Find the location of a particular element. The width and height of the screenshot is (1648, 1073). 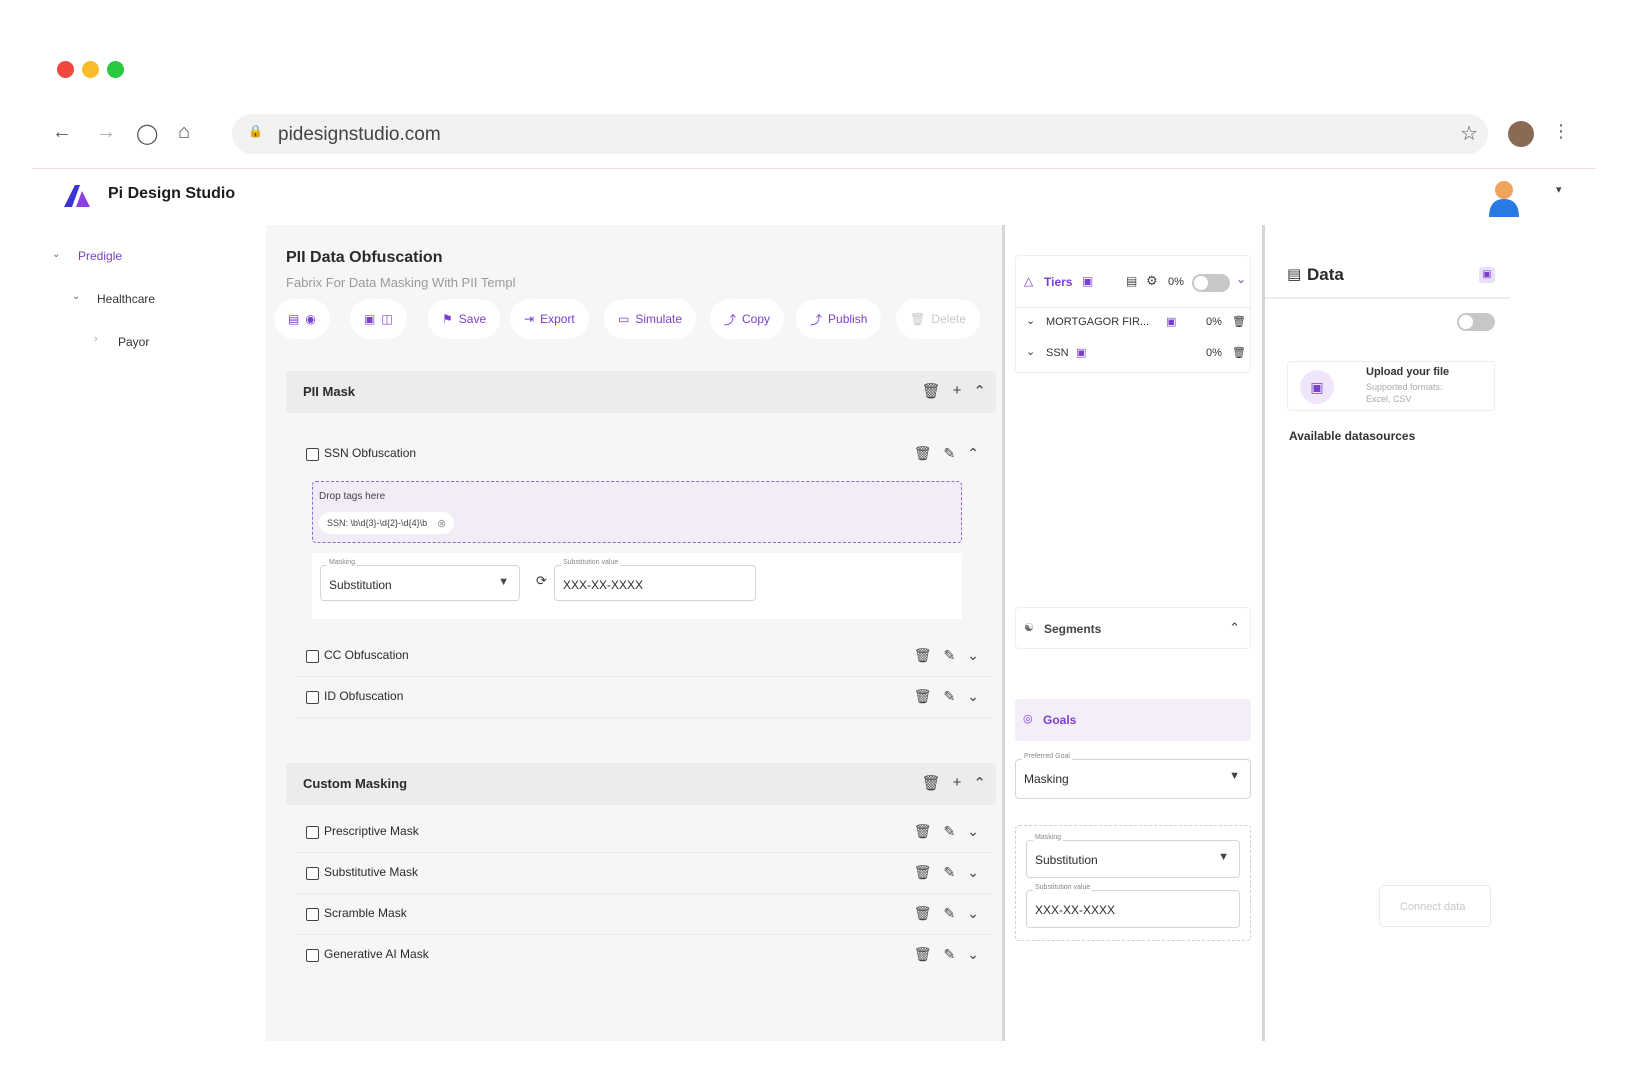

list-item-substitutive-mask: Substitutive Mask 🗑 ✎ ⌄ is located at coordinates (643, 874).